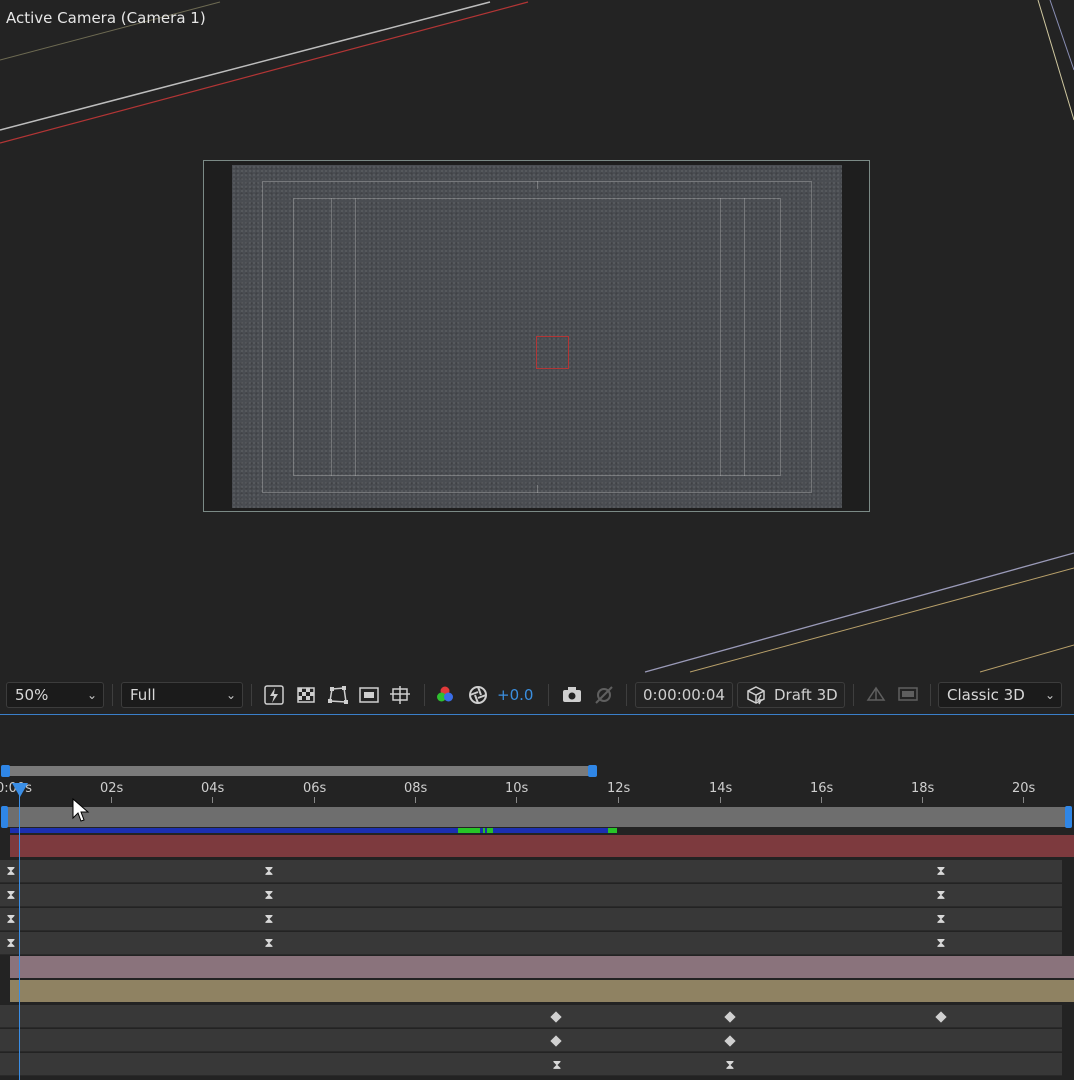 The height and width of the screenshot is (1080, 1074). Describe the element at coordinates (369, 695) in the screenshot. I see `region-of-interest-icon` at that location.